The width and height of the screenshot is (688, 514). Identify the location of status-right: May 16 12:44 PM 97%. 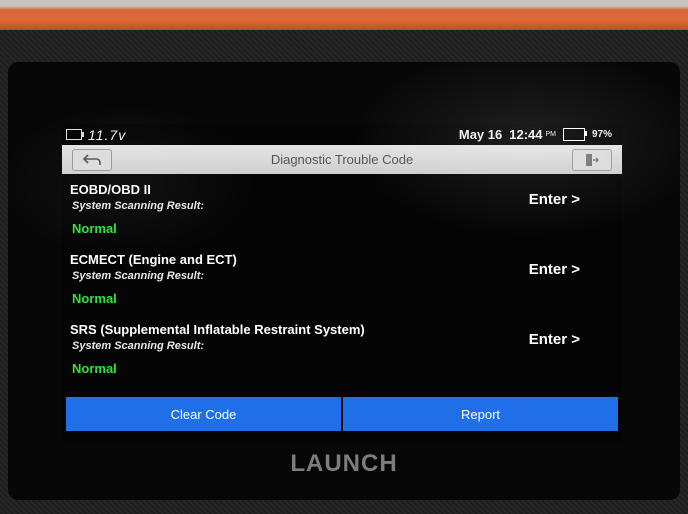
(540, 134).